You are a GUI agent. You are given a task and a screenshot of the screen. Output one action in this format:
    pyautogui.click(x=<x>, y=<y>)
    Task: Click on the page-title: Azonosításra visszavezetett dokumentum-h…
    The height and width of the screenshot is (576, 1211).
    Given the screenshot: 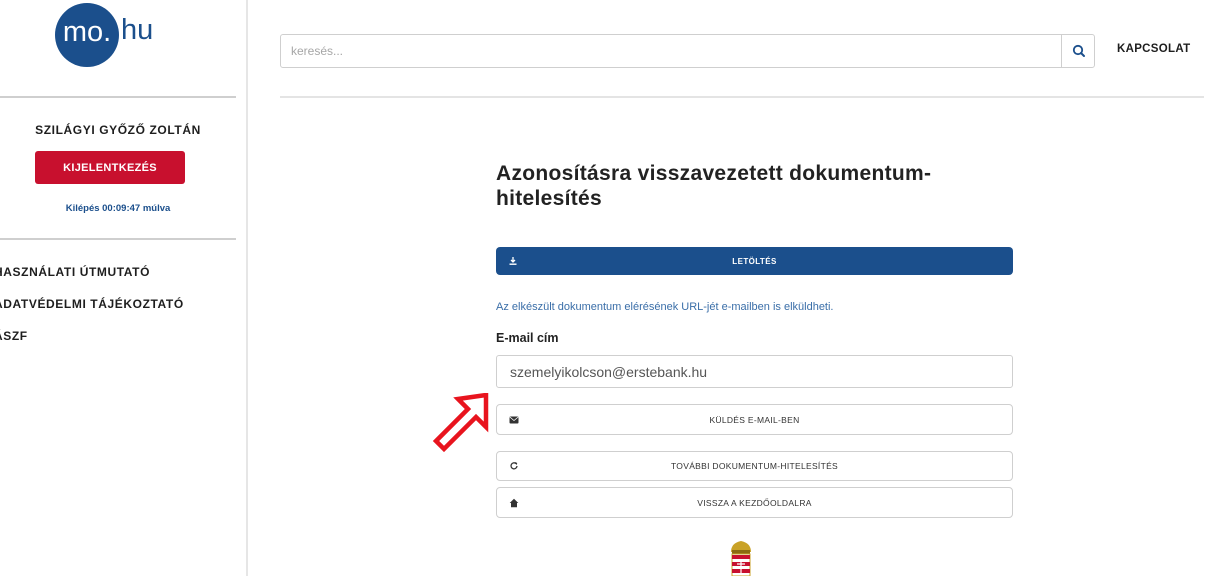 What is the action you would take?
    pyautogui.click(x=714, y=186)
    